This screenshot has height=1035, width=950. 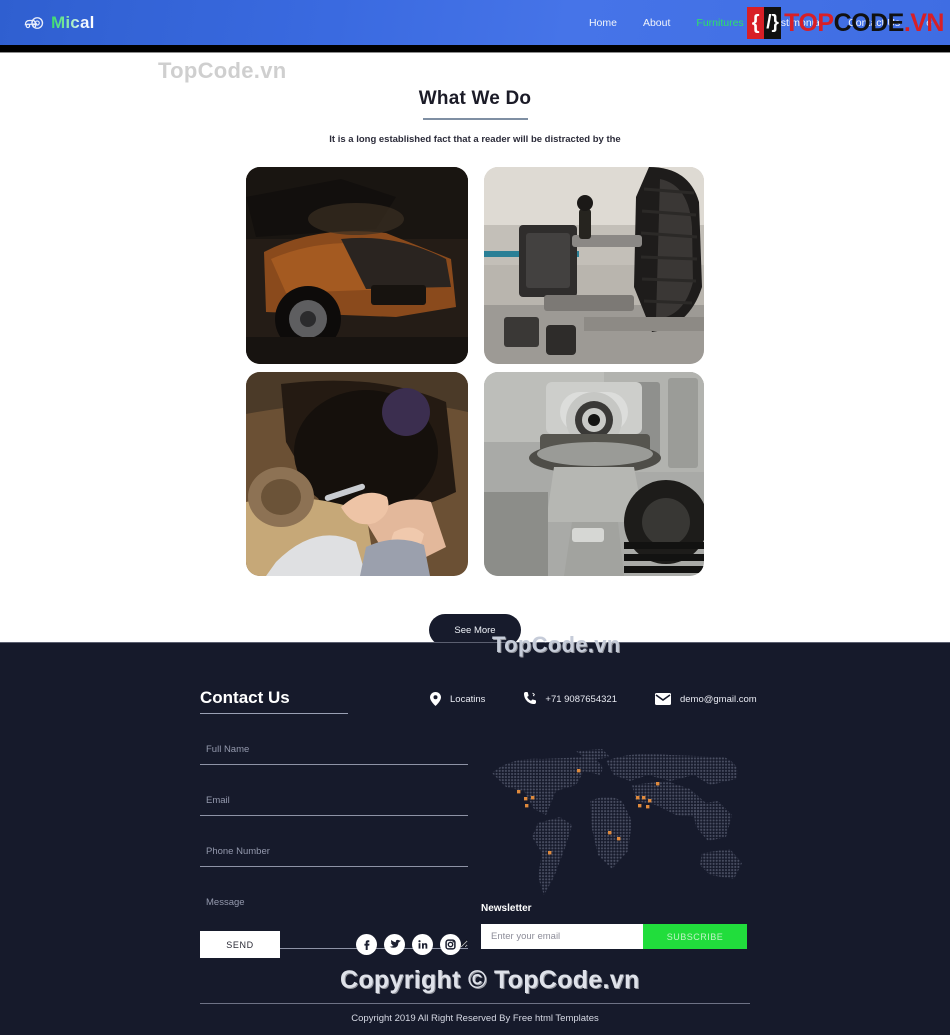 What do you see at coordinates (422, 944) in the screenshot?
I see `linkedin-icon` at bounding box center [422, 944].